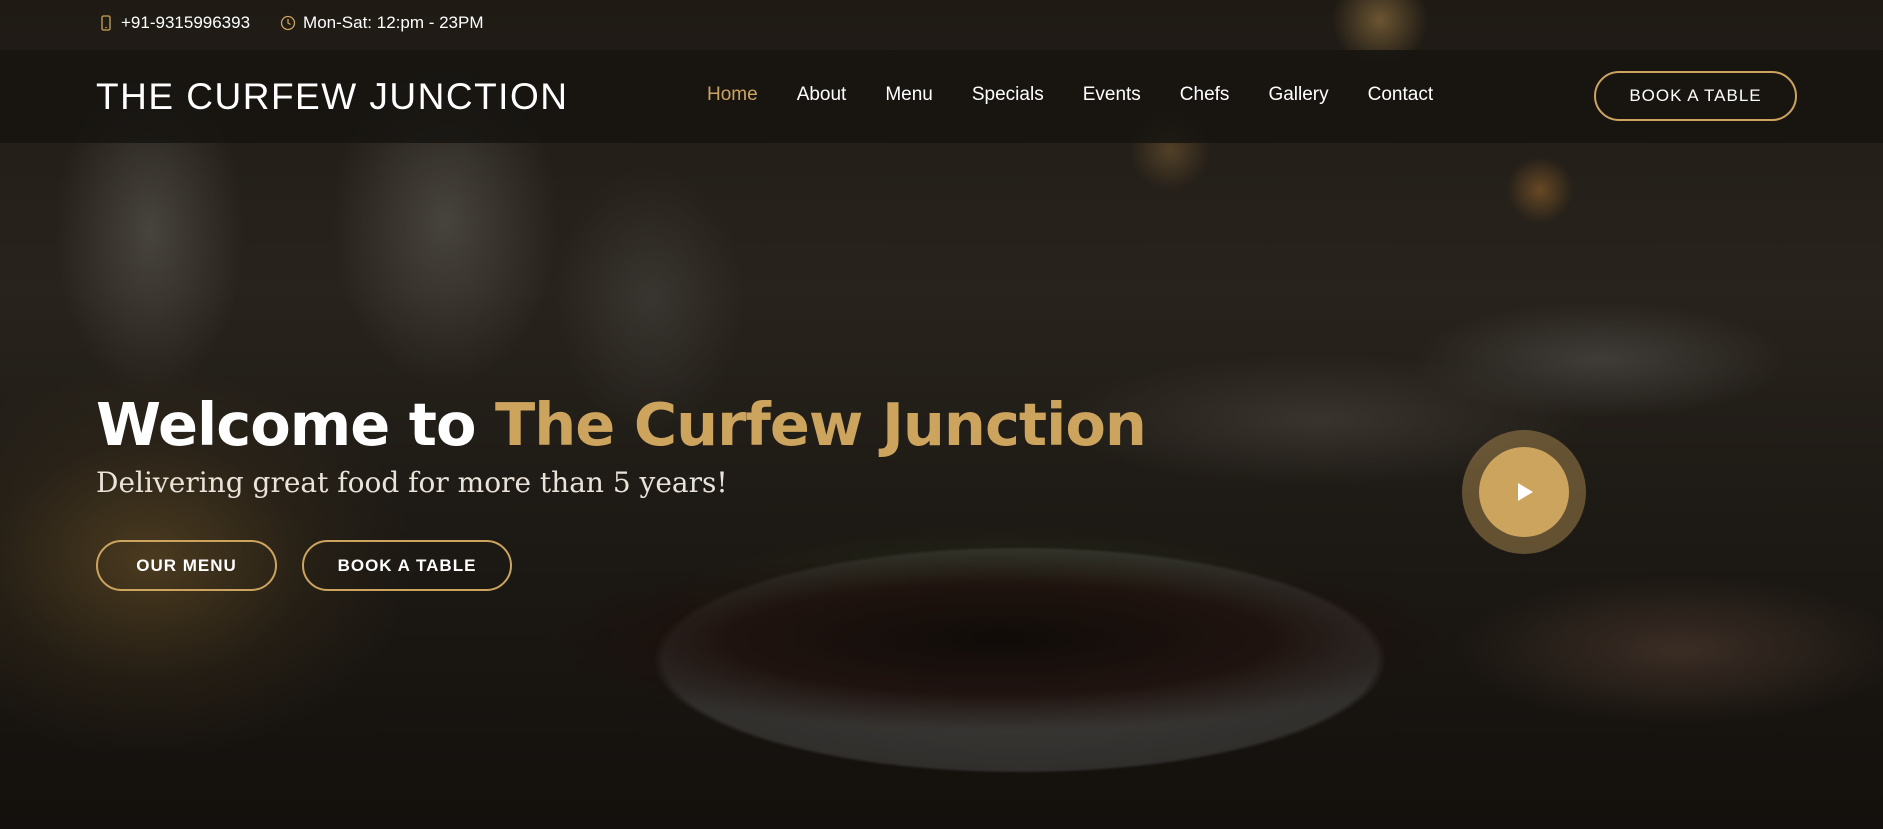 This screenshot has width=1883, height=829. I want to click on topbar-phone-text: +91-9315996393, so click(186, 22).